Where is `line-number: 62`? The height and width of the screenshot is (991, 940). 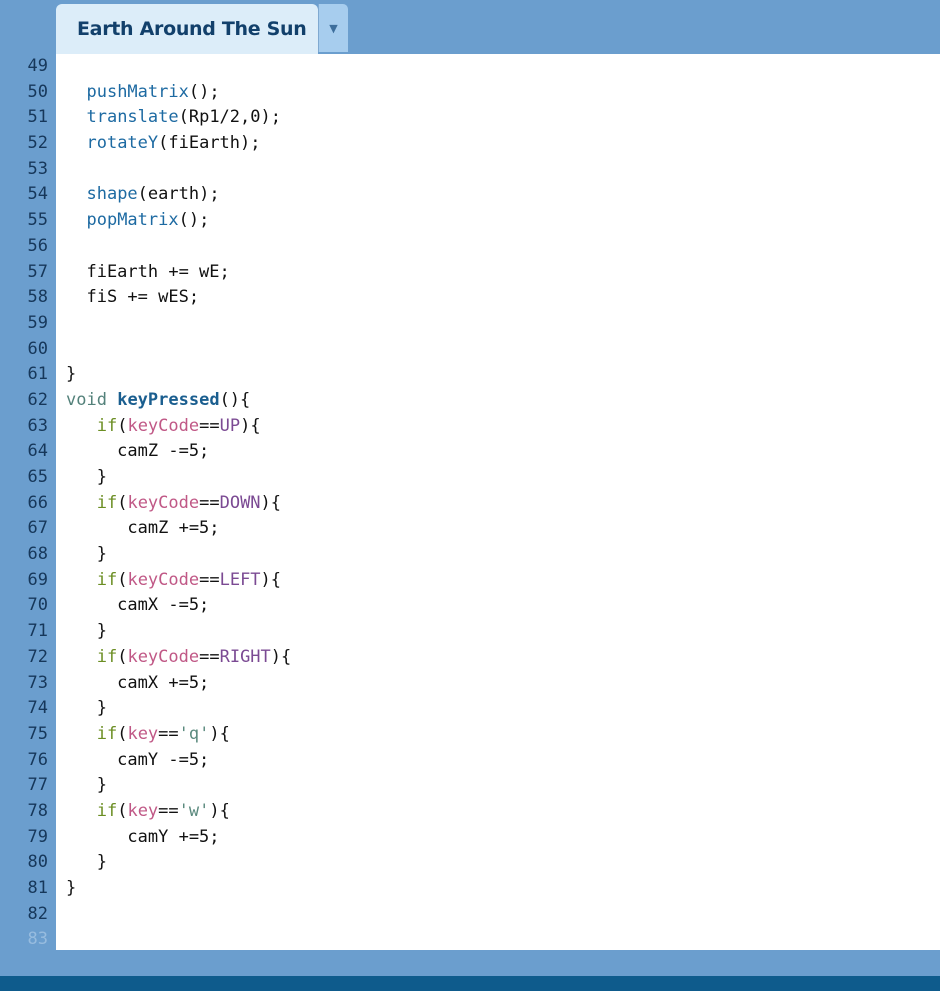 line-number: 62 is located at coordinates (37, 399).